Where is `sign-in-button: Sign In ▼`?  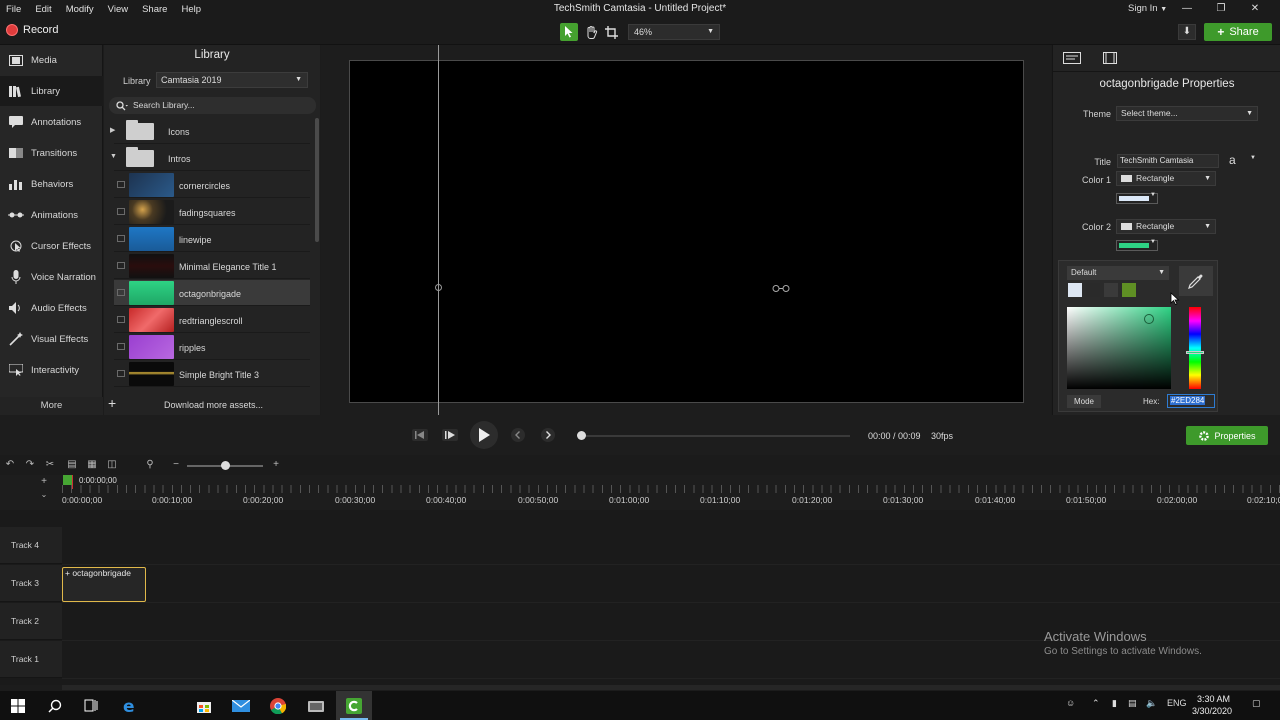
sign-in-button: Sign In ▼ is located at coordinates (1147, 8).